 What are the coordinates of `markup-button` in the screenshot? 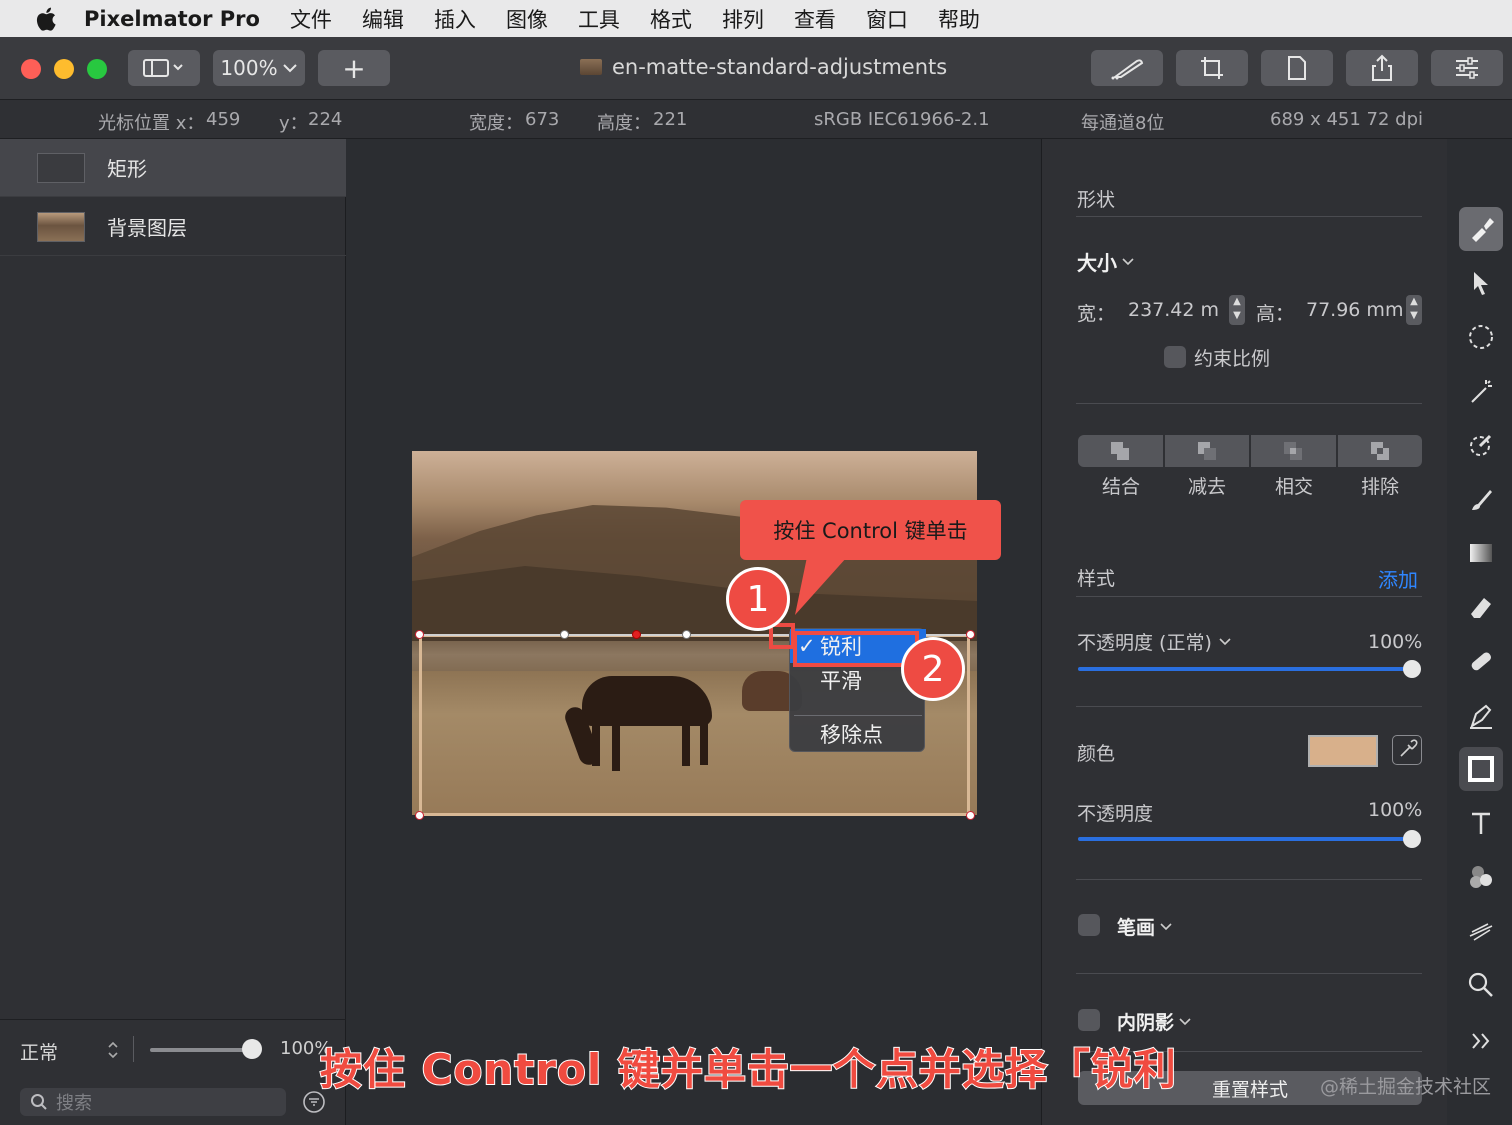 It's located at (1127, 68).